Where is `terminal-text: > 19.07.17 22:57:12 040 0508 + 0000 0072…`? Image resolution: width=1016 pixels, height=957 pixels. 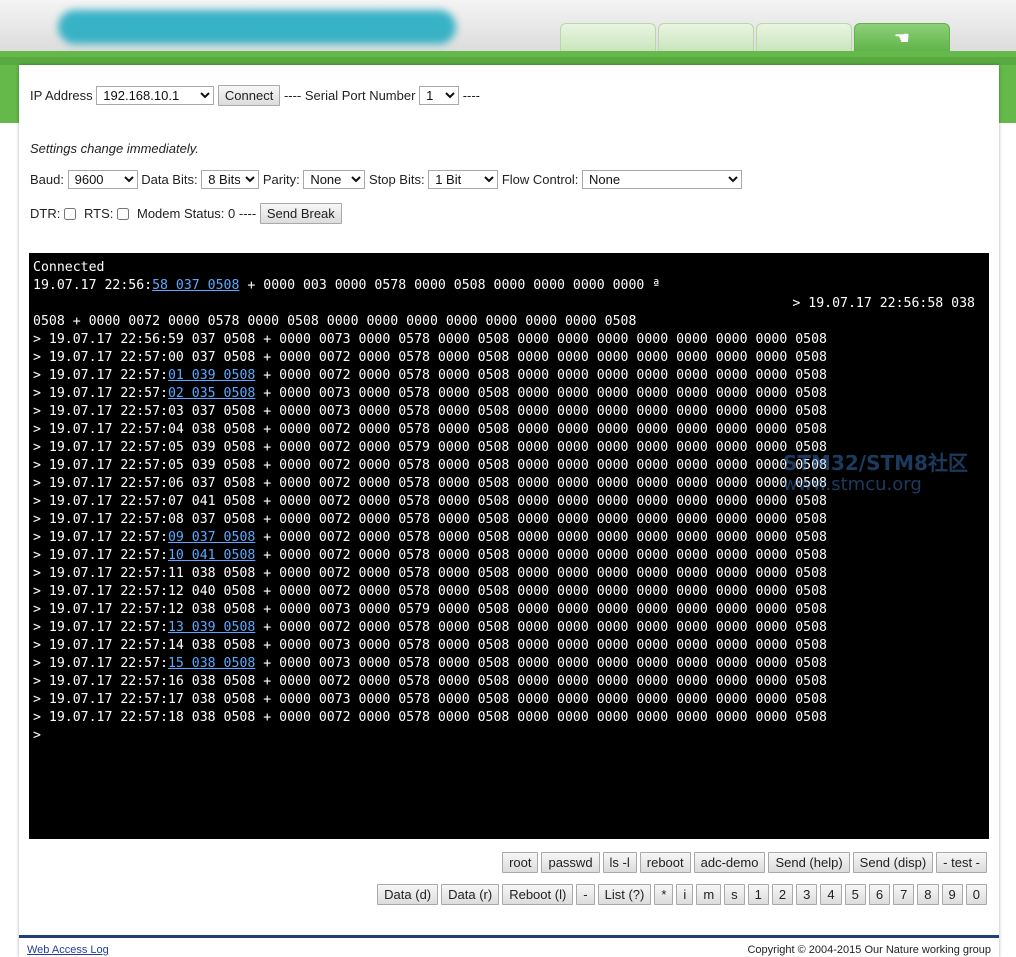
terminal-text: > 19.07.17 22:57:12 040 0508 + 0000 0072… is located at coordinates (430, 591).